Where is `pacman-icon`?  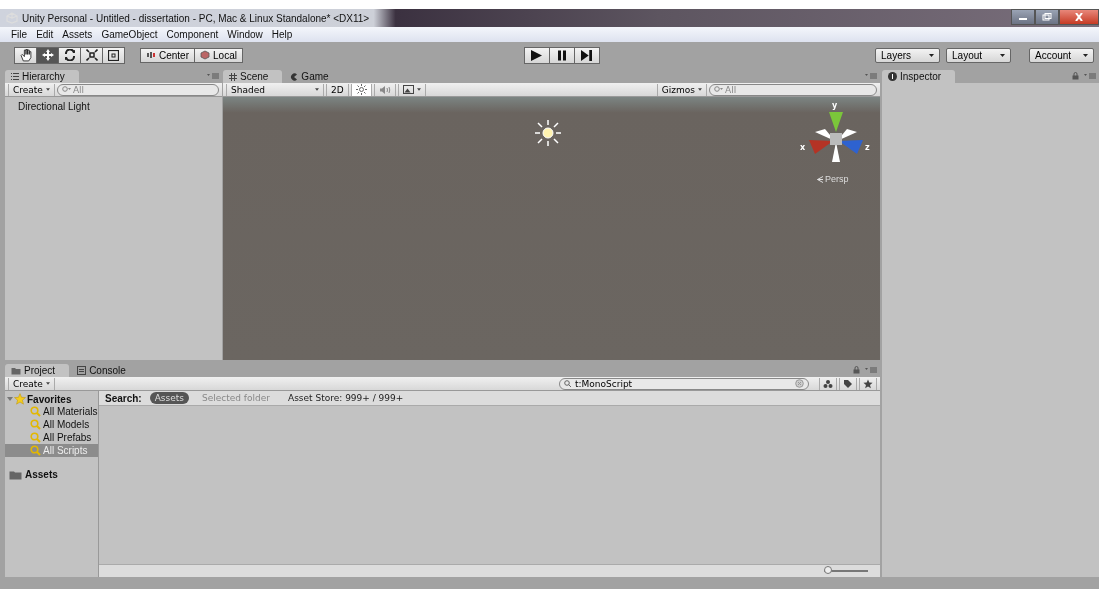 pacman-icon is located at coordinates (294, 76).